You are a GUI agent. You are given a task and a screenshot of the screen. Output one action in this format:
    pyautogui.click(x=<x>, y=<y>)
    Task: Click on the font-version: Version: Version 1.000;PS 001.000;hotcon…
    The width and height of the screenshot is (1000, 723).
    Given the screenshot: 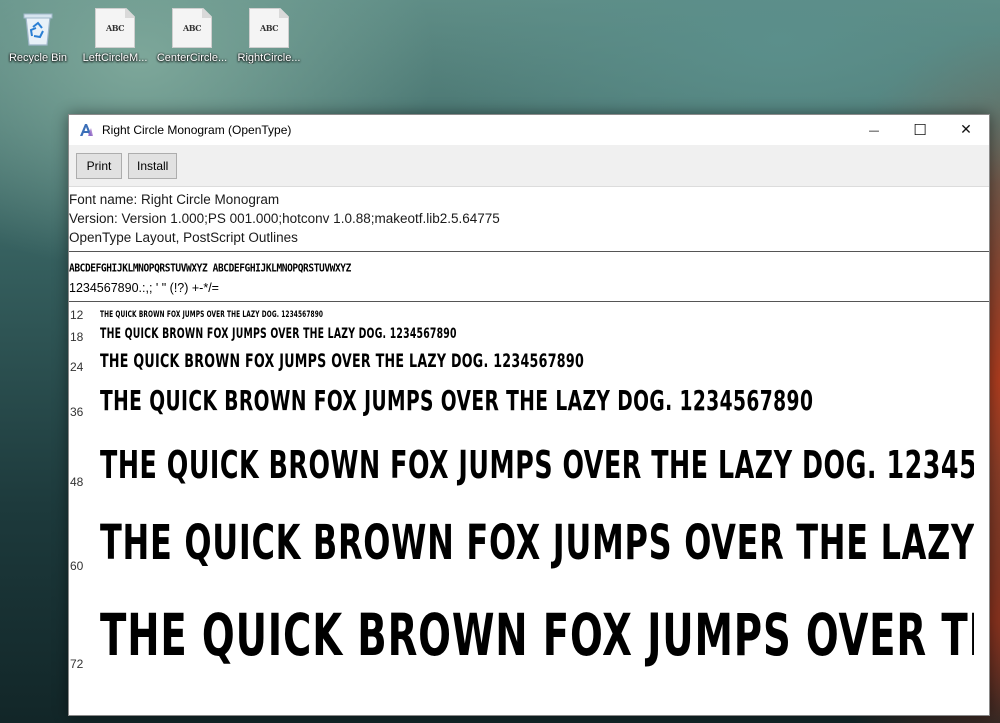 What is the action you would take?
    pyautogui.click(x=284, y=218)
    